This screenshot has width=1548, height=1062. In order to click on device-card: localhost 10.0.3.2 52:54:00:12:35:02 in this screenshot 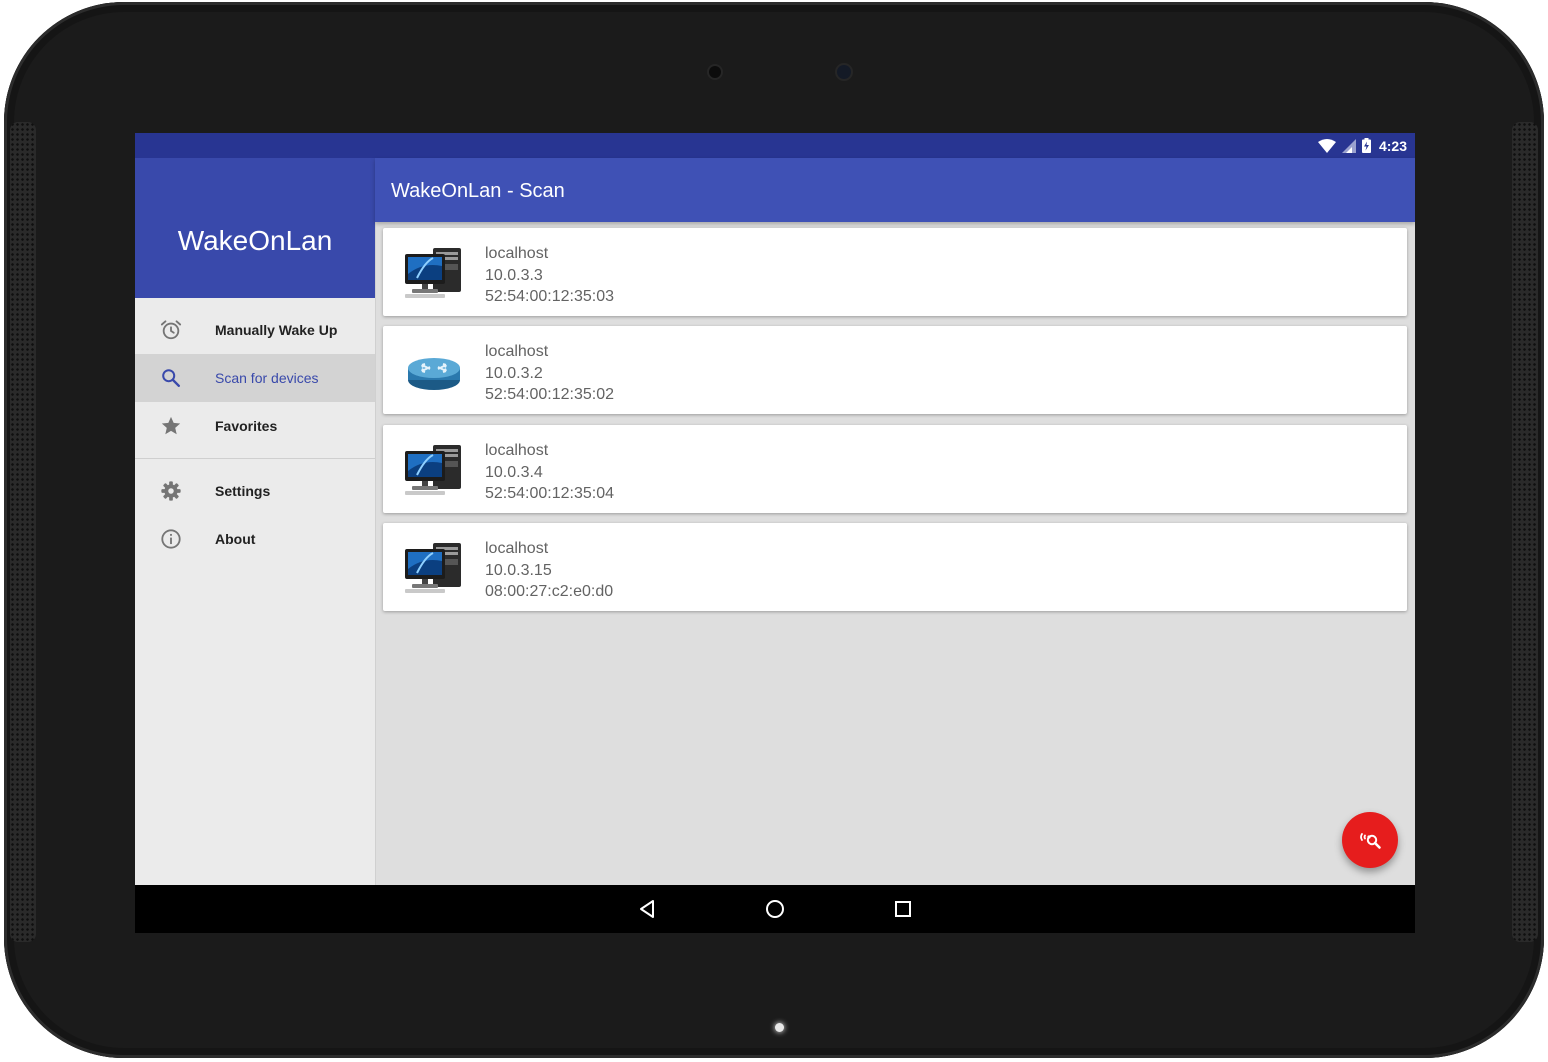, I will do `click(895, 370)`.